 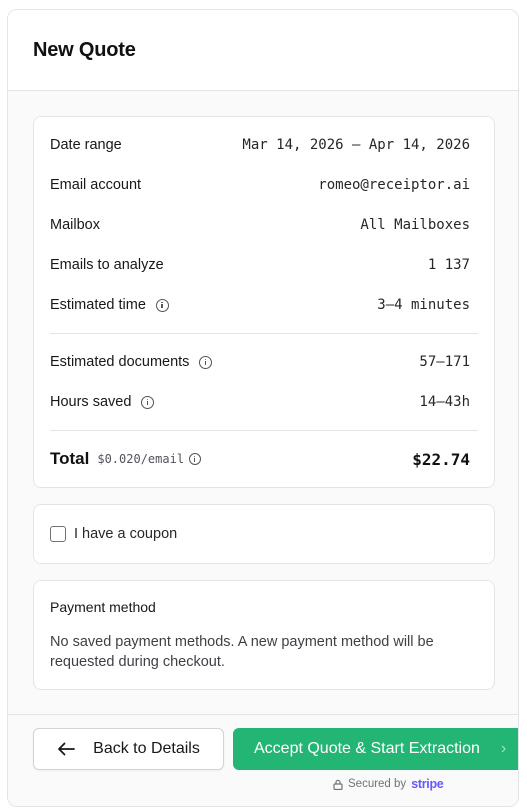 I want to click on row-label-group: Estimated documents, so click(x=131, y=362).